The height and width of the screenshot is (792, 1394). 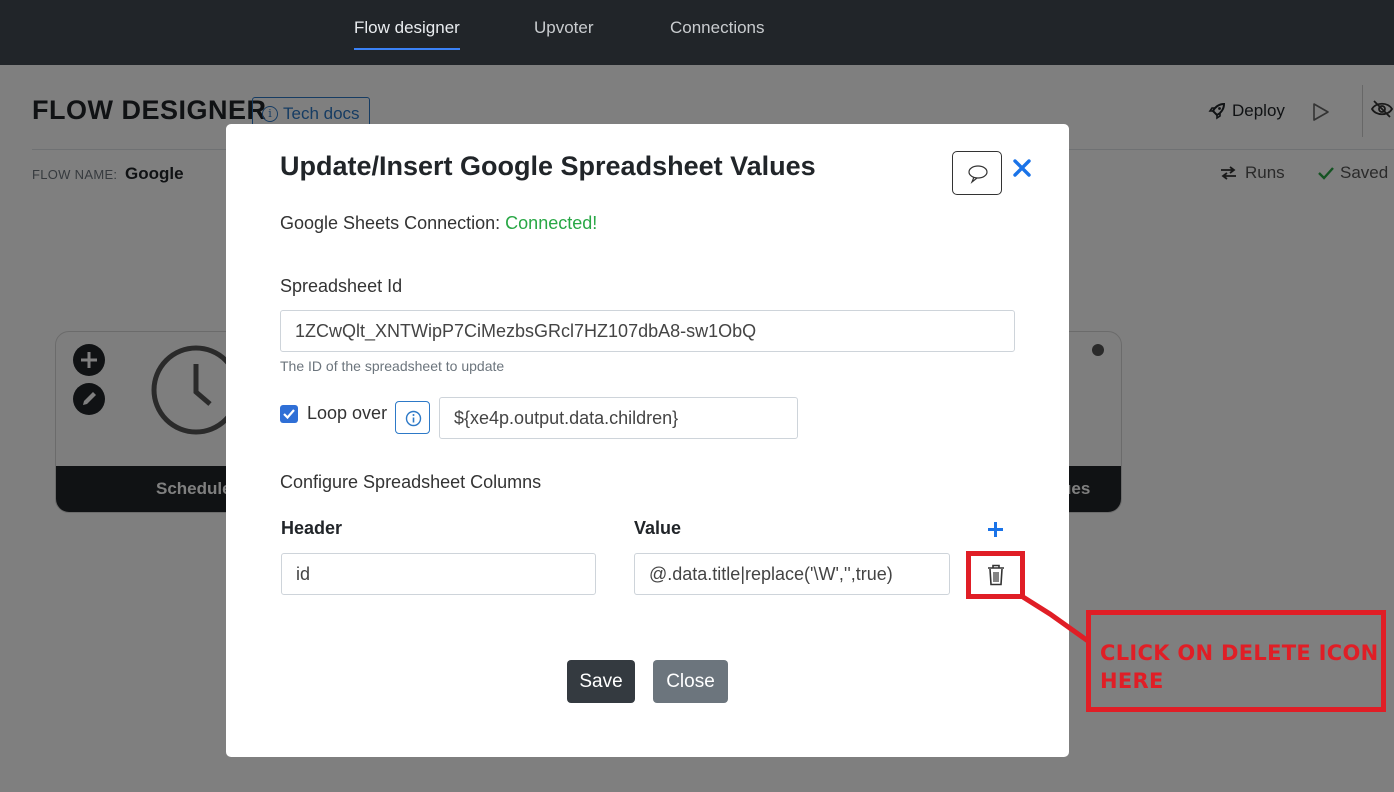 What do you see at coordinates (1239, 667) in the screenshot?
I see `annotation-text: CLICK ON DELETE ICON HERE` at bounding box center [1239, 667].